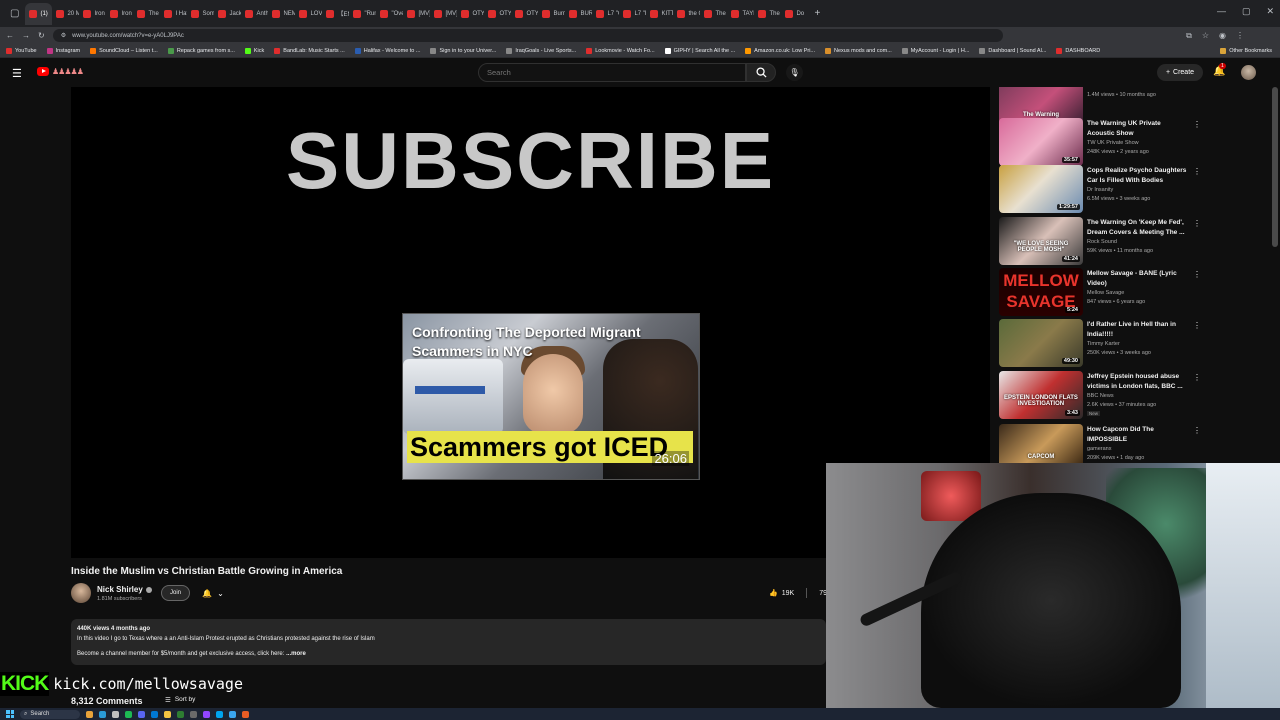 Image resolution: width=1280 pixels, height=720 pixels. What do you see at coordinates (213, 593) in the screenshot?
I see `subscription-bell-button: 🔔 ⌄` at bounding box center [213, 593].